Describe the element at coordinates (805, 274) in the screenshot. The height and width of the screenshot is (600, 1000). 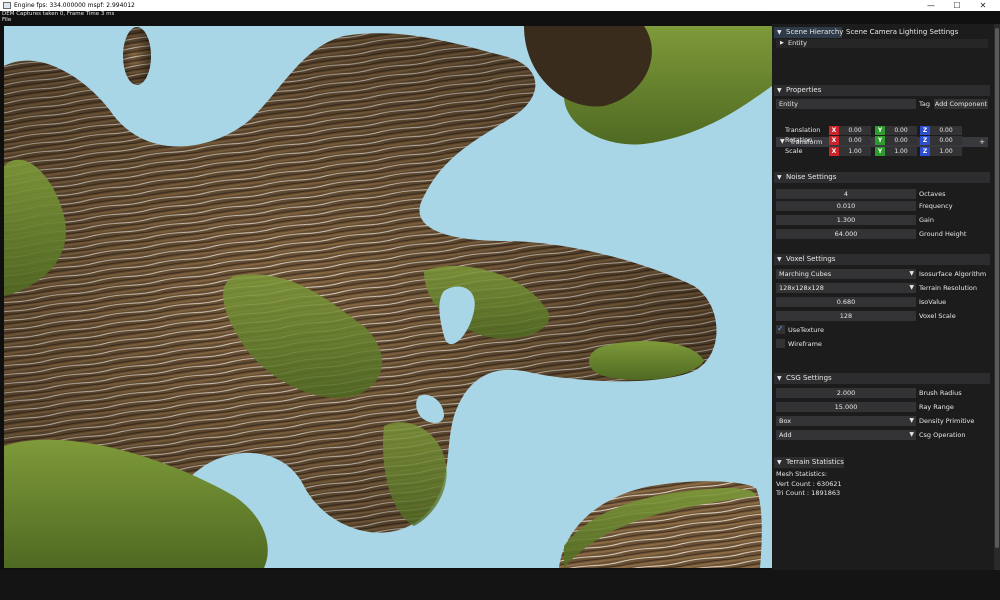
I see `select-value: Marching Cubes` at that location.